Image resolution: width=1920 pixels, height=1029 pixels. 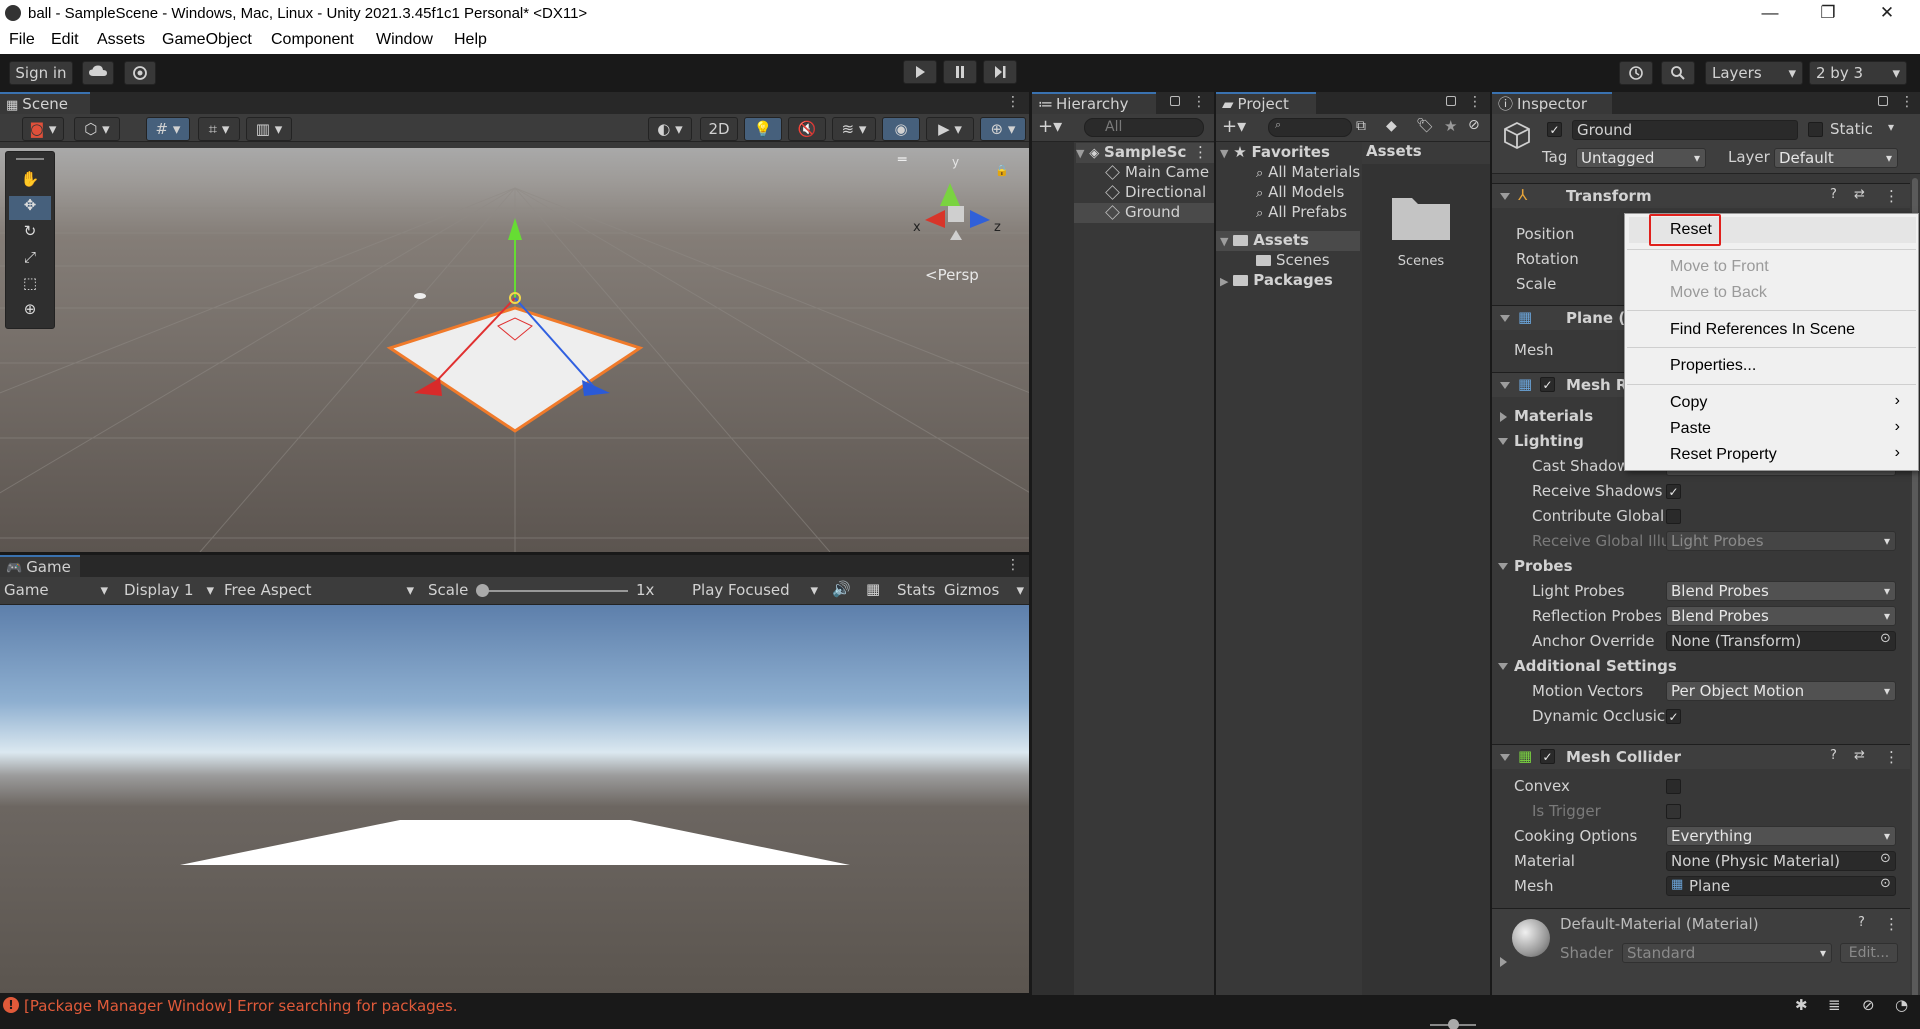 I want to click on menu-help: Help, so click(x=470, y=40).